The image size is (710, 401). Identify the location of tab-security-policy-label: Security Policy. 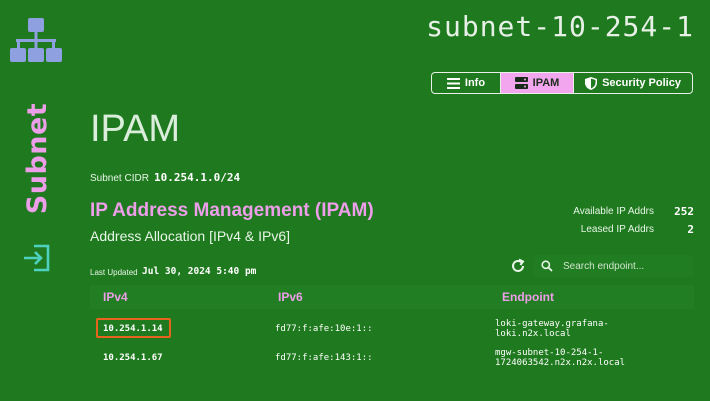
(641, 83).